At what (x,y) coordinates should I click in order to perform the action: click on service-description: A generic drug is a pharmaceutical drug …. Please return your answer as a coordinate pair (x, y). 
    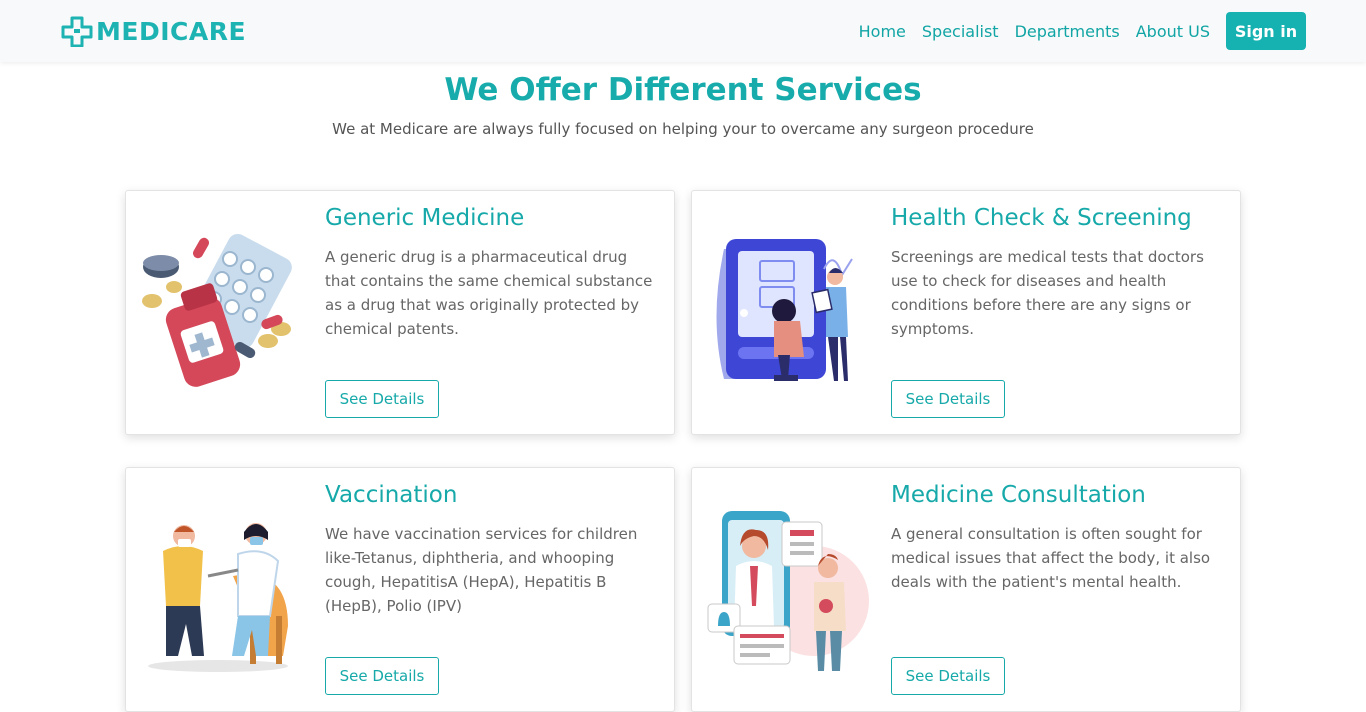
    Looking at the image, I should click on (489, 293).